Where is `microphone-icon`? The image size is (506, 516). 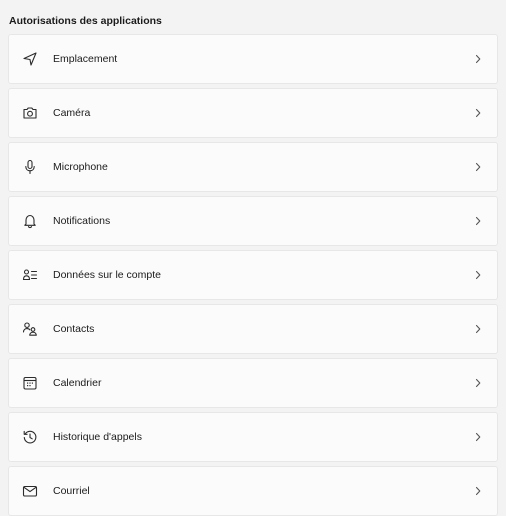 microphone-icon is located at coordinates (30, 167).